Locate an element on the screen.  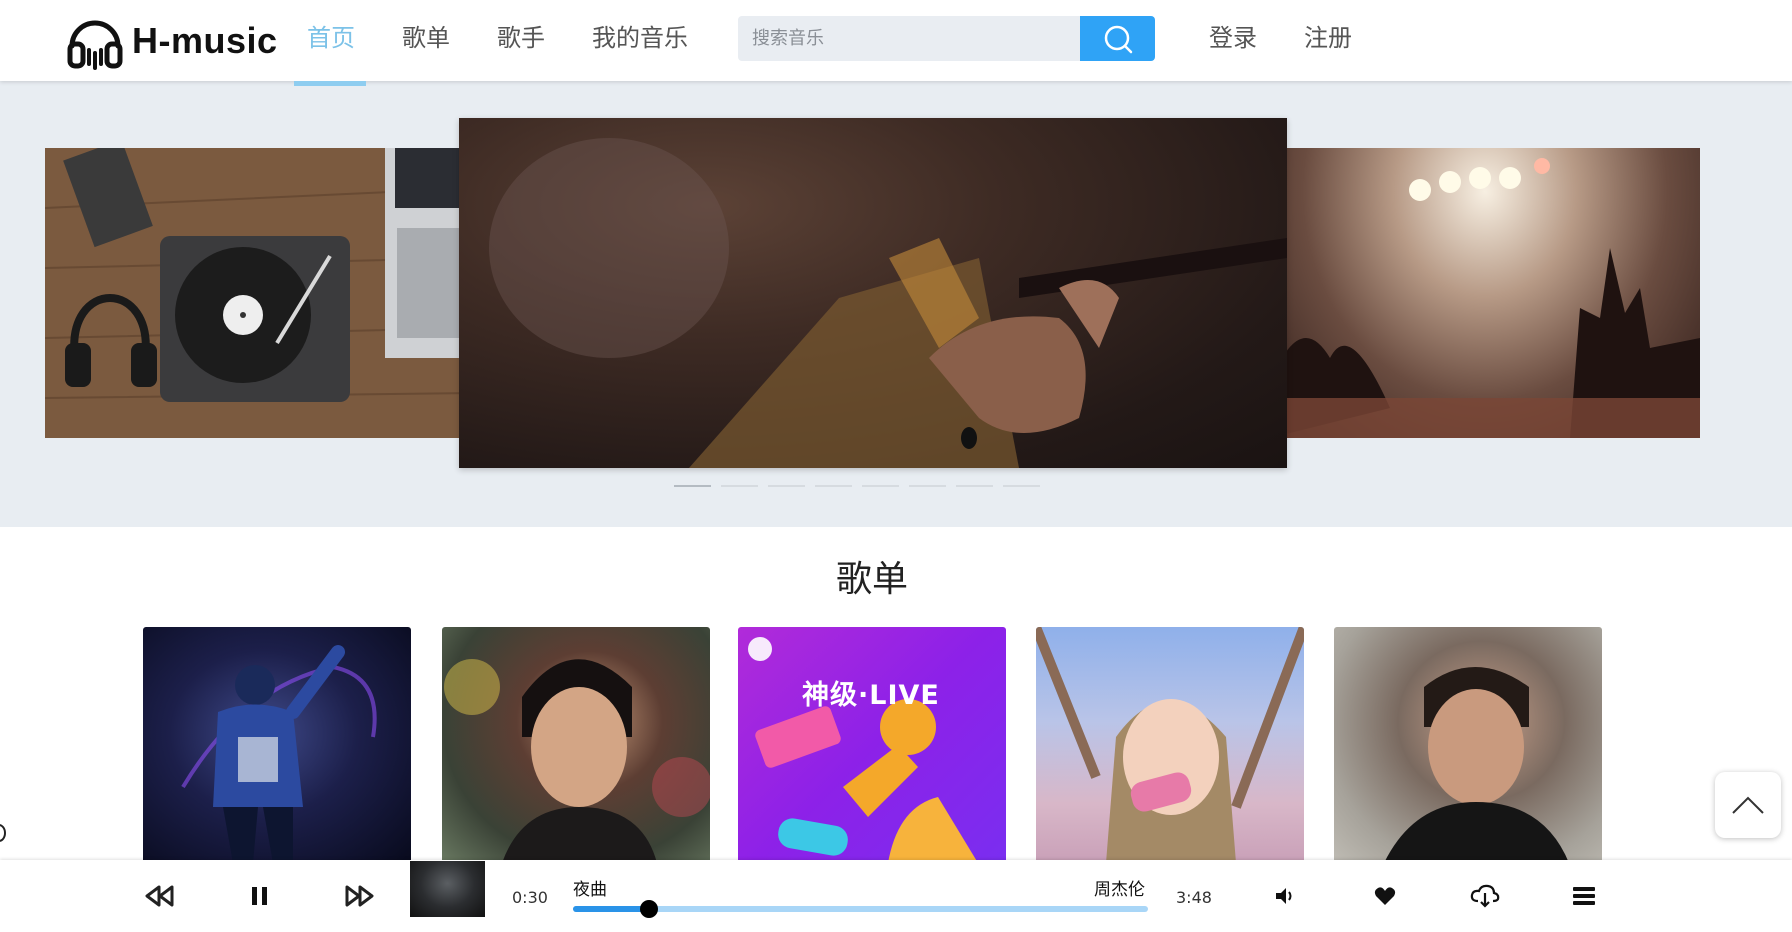
site-header: H-music 首页 歌单 歌手 我的音乐 登录 注册 is located at coordinates (896, 40).